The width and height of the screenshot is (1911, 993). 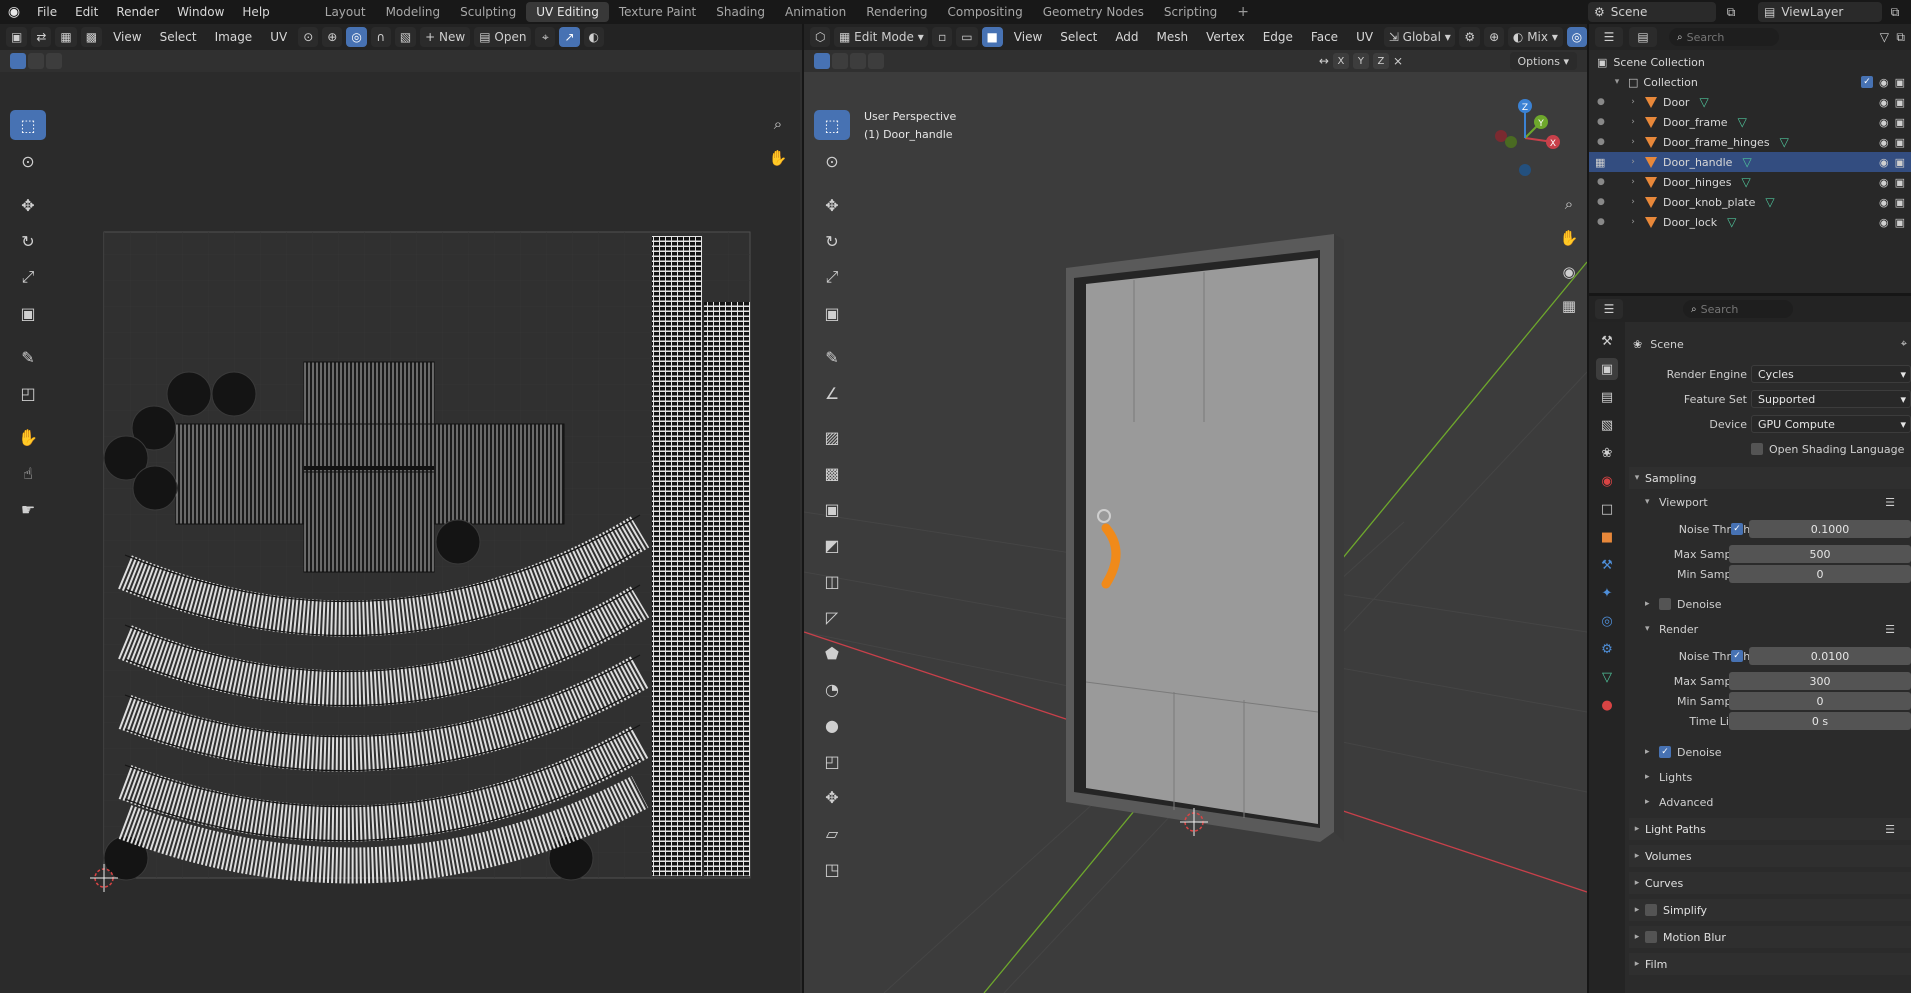 What do you see at coordinates (1770, 802) in the screenshot?
I see `advanced-subpanel-header: ▸ Advanced` at bounding box center [1770, 802].